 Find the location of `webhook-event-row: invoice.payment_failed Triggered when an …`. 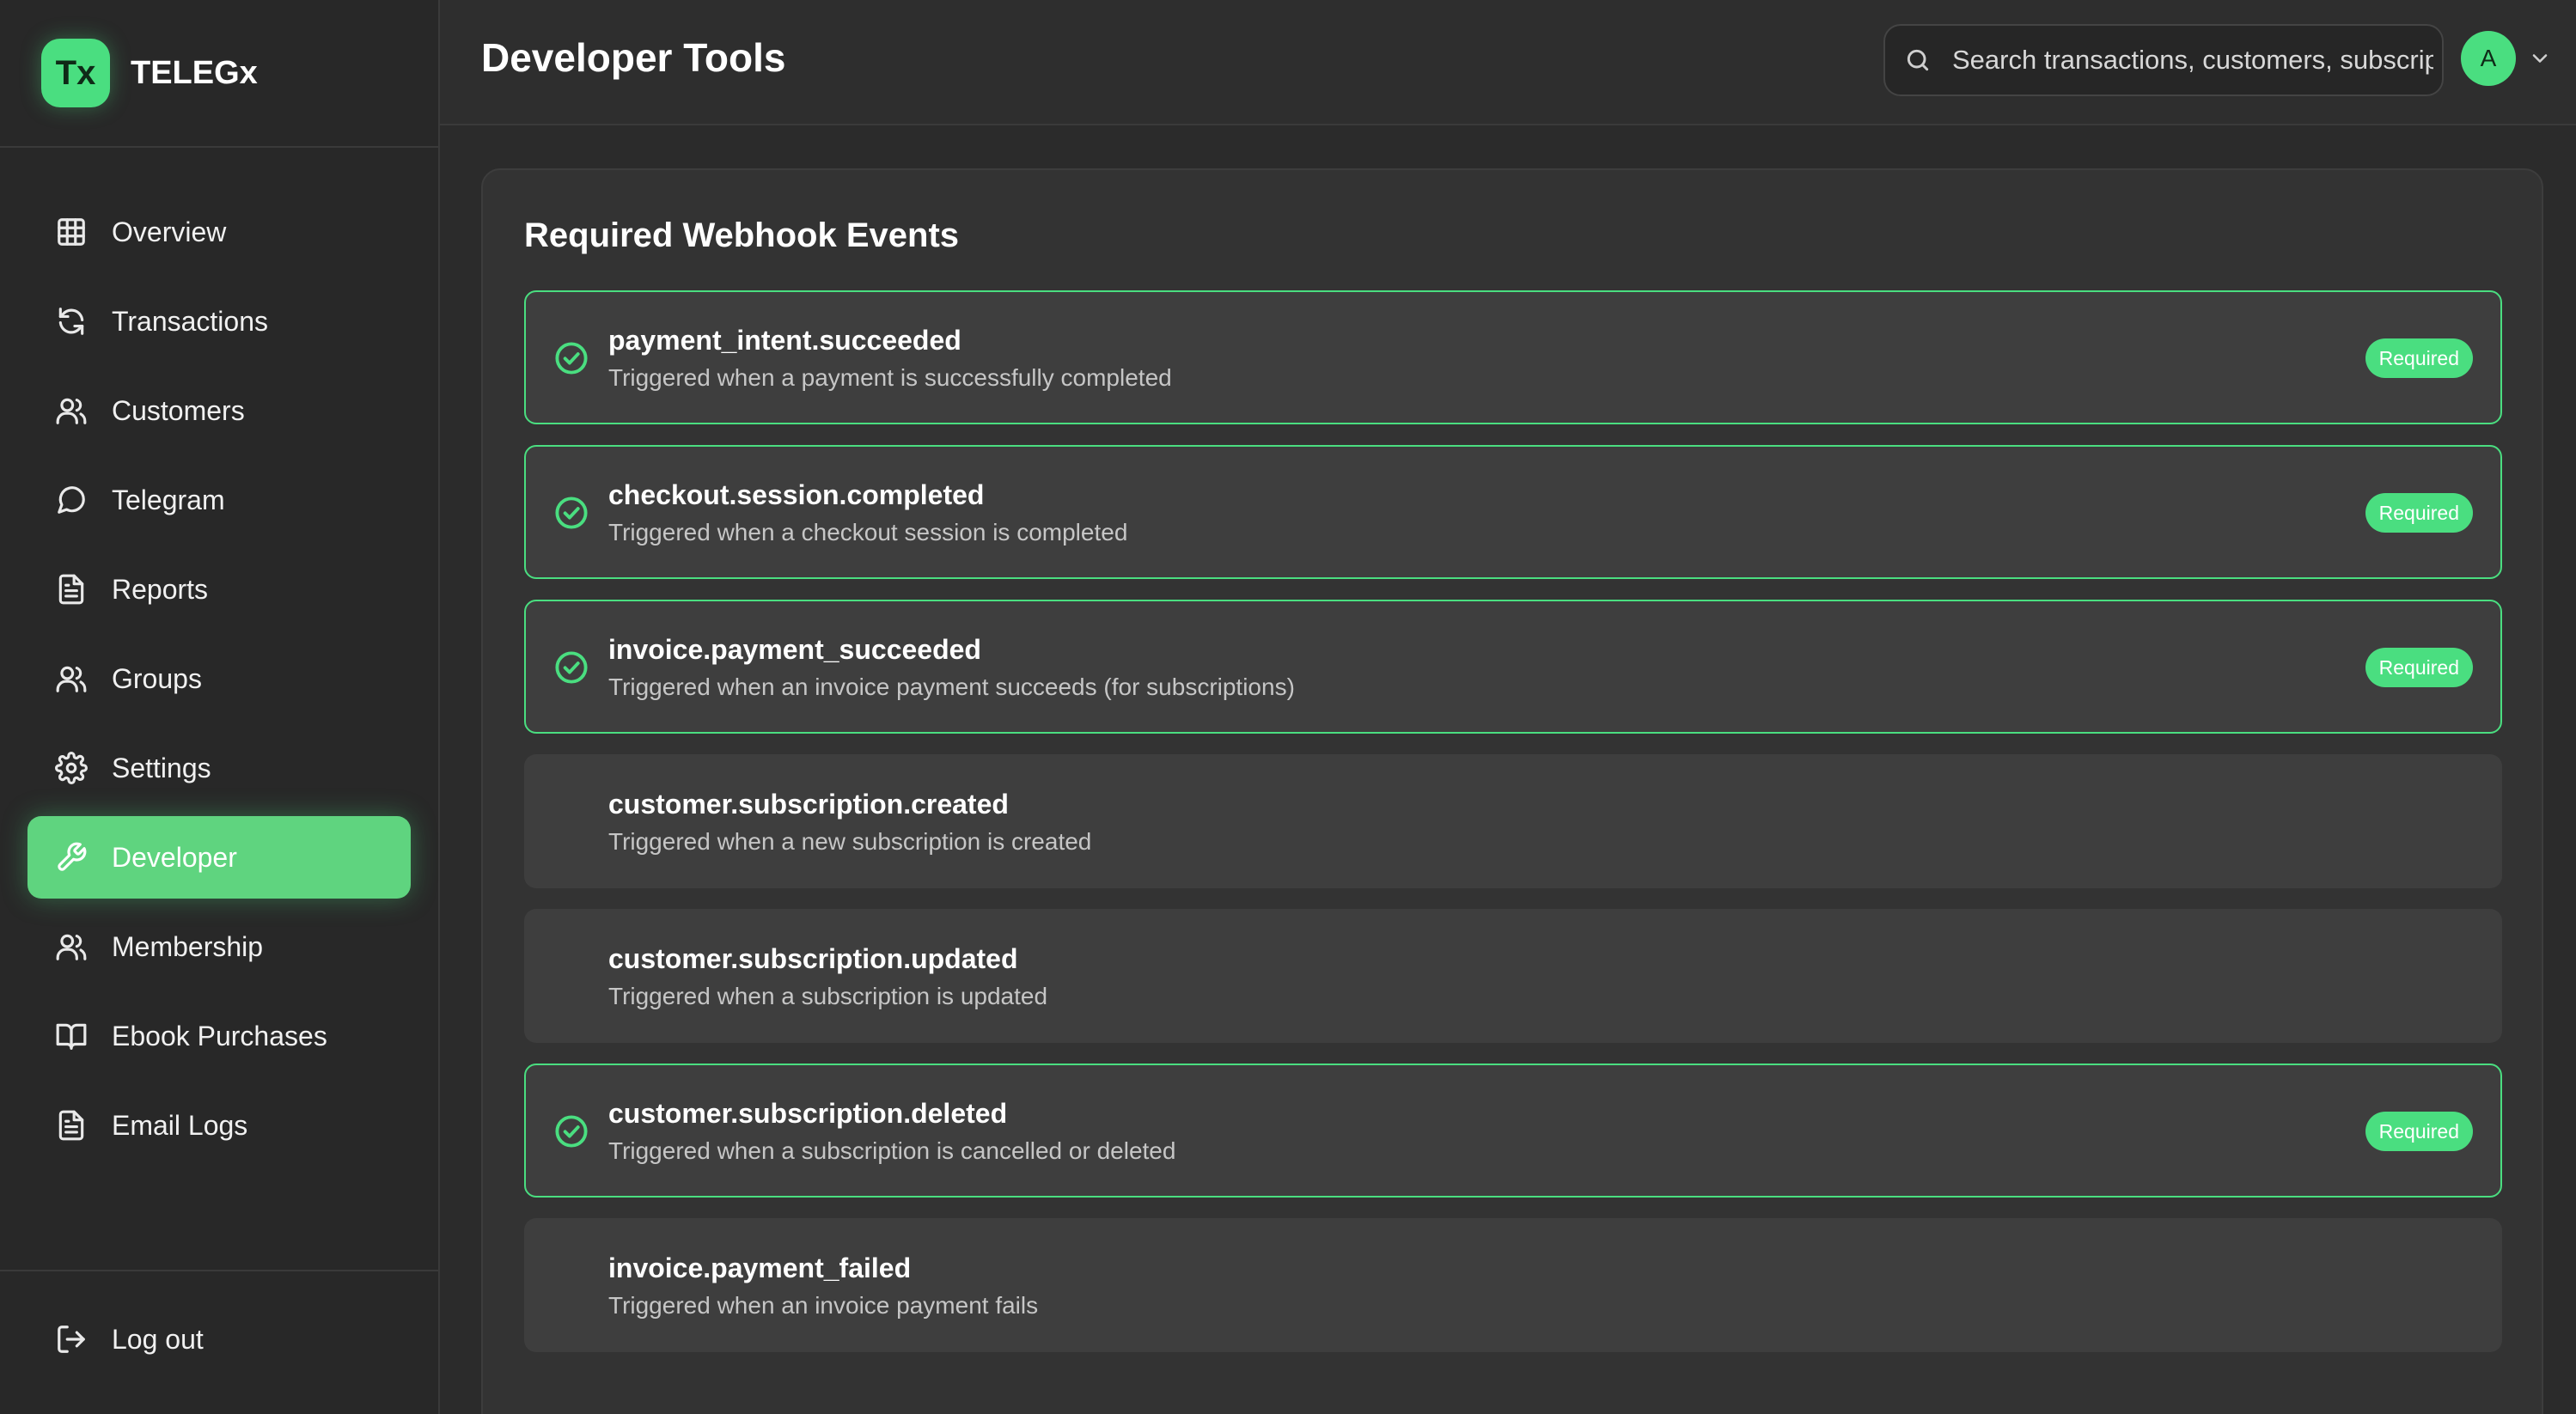

webhook-event-row: invoice.payment_failed Triggered when an … is located at coordinates (1513, 1285).